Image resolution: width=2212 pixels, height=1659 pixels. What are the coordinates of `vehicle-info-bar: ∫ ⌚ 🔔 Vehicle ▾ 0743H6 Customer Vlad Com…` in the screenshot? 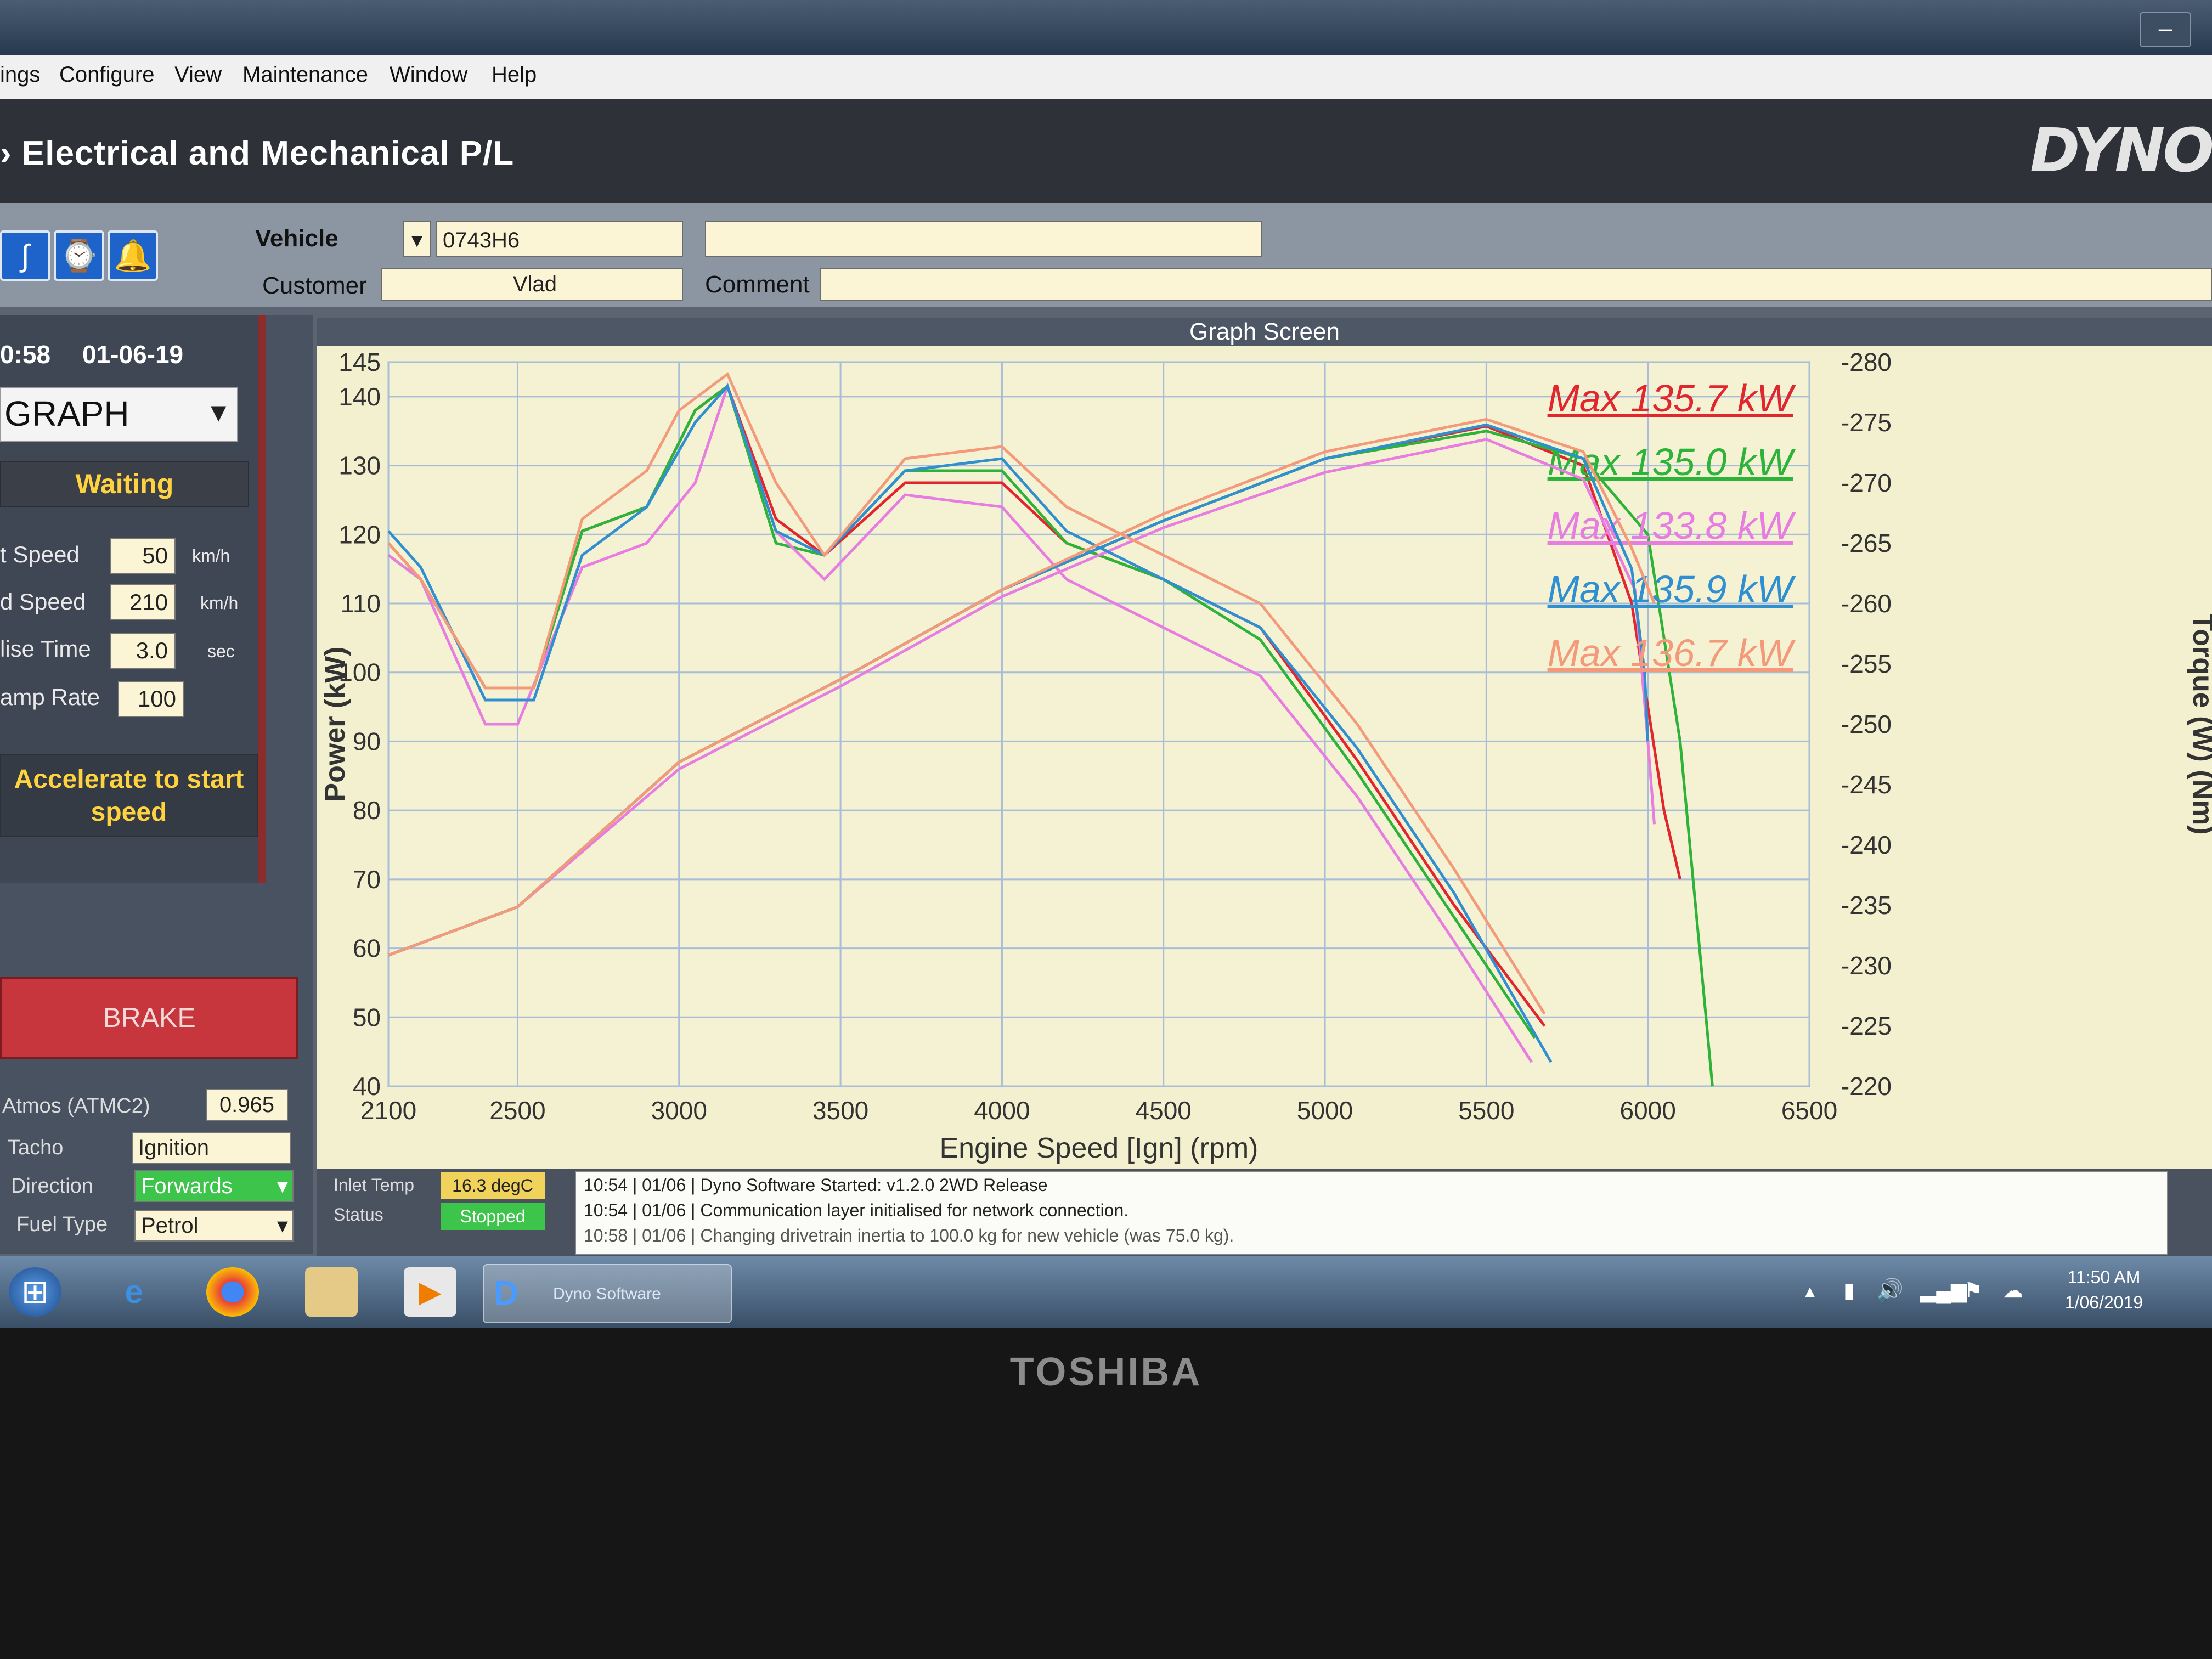 It's located at (1106, 255).